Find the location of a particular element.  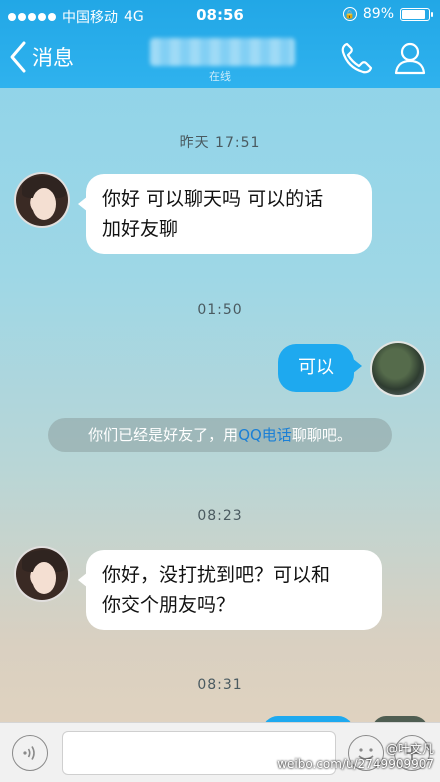

timestamp: 01:50 is located at coordinates (220, 310).